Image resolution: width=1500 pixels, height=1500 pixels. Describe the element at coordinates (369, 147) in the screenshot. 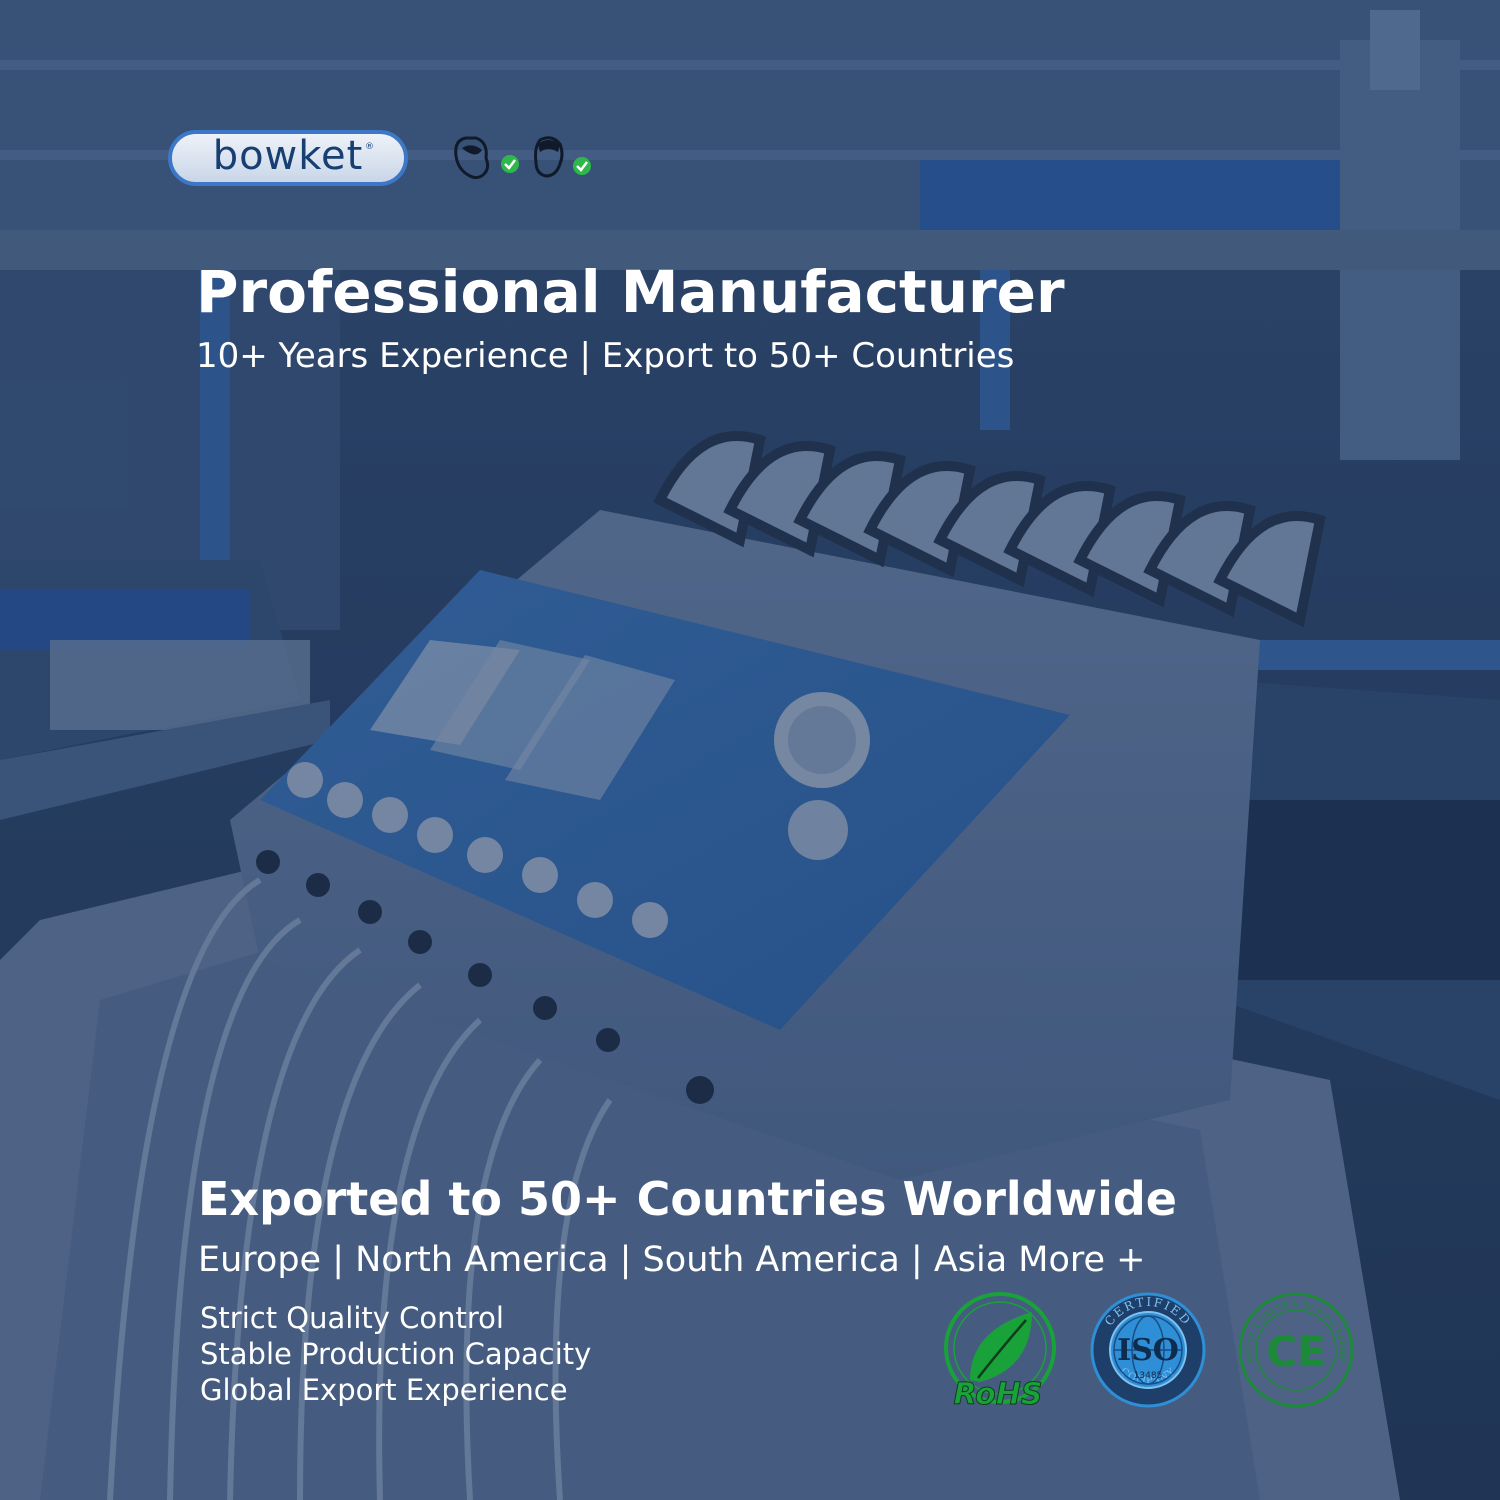

I see `registered-mark: ®` at that location.